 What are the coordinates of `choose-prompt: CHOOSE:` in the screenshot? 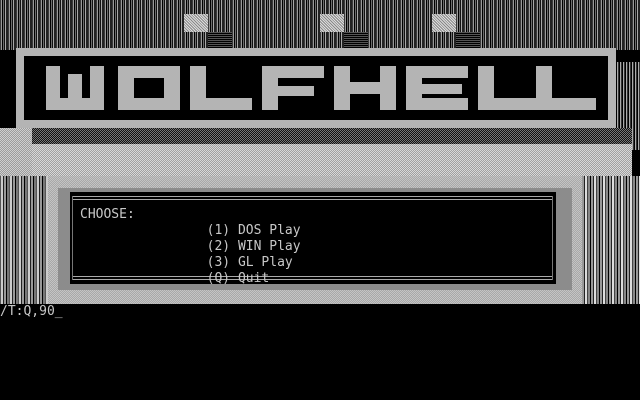 It's located at (107, 214).